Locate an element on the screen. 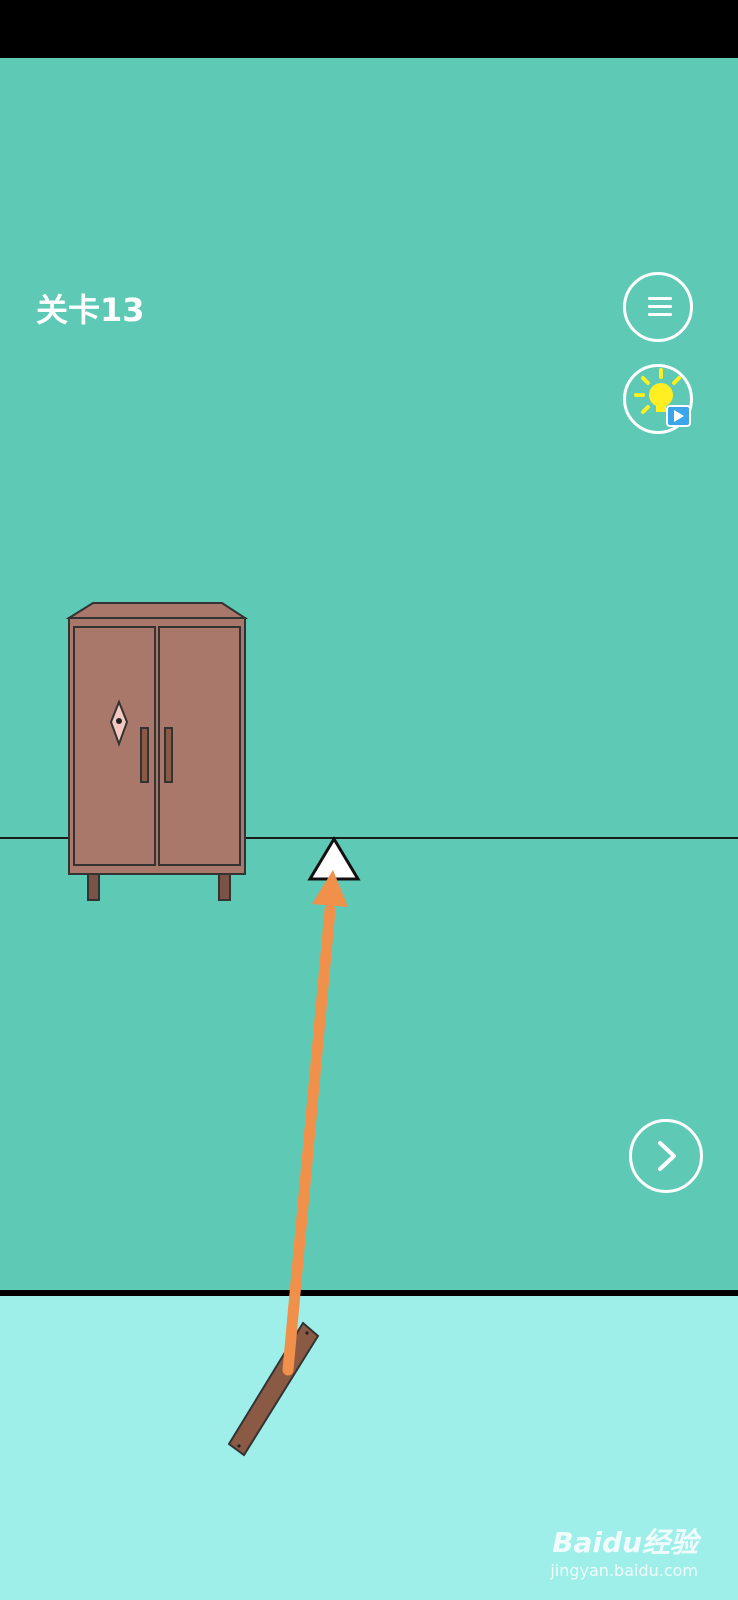 Image resolution: width=738 pixels, height=1600 pixels. watermark-url: jingyan.baidu.com is located at coordinates (624, 1570).